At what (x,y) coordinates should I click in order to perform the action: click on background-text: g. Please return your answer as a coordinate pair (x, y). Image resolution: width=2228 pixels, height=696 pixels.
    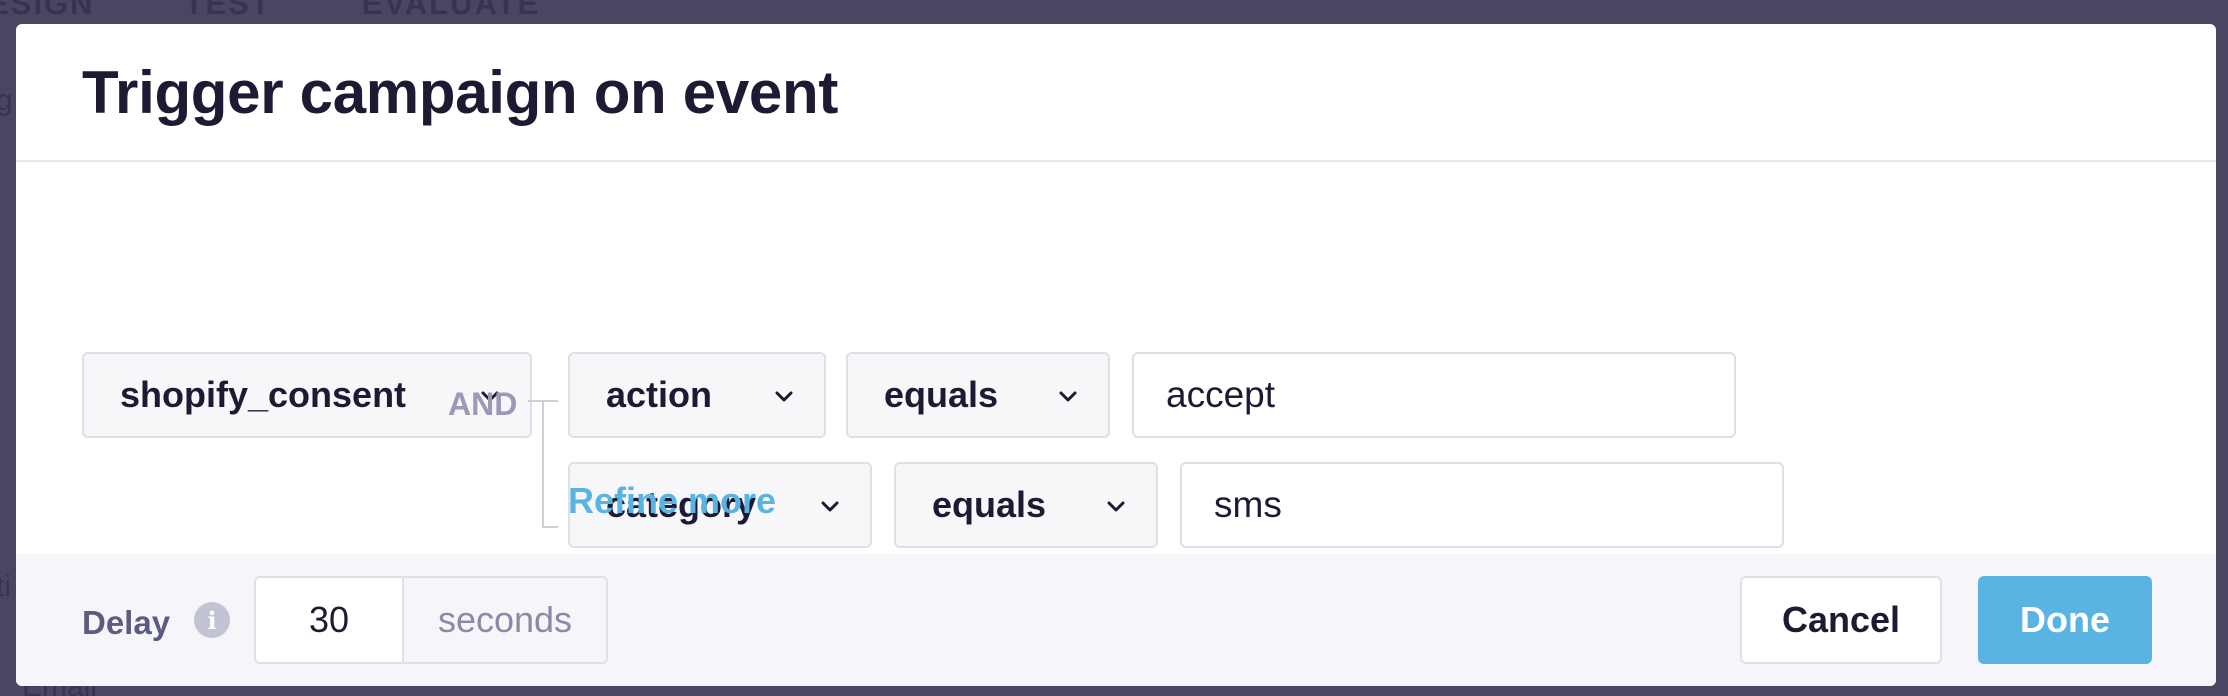
    Looking at the image, I should click on (6, 100).